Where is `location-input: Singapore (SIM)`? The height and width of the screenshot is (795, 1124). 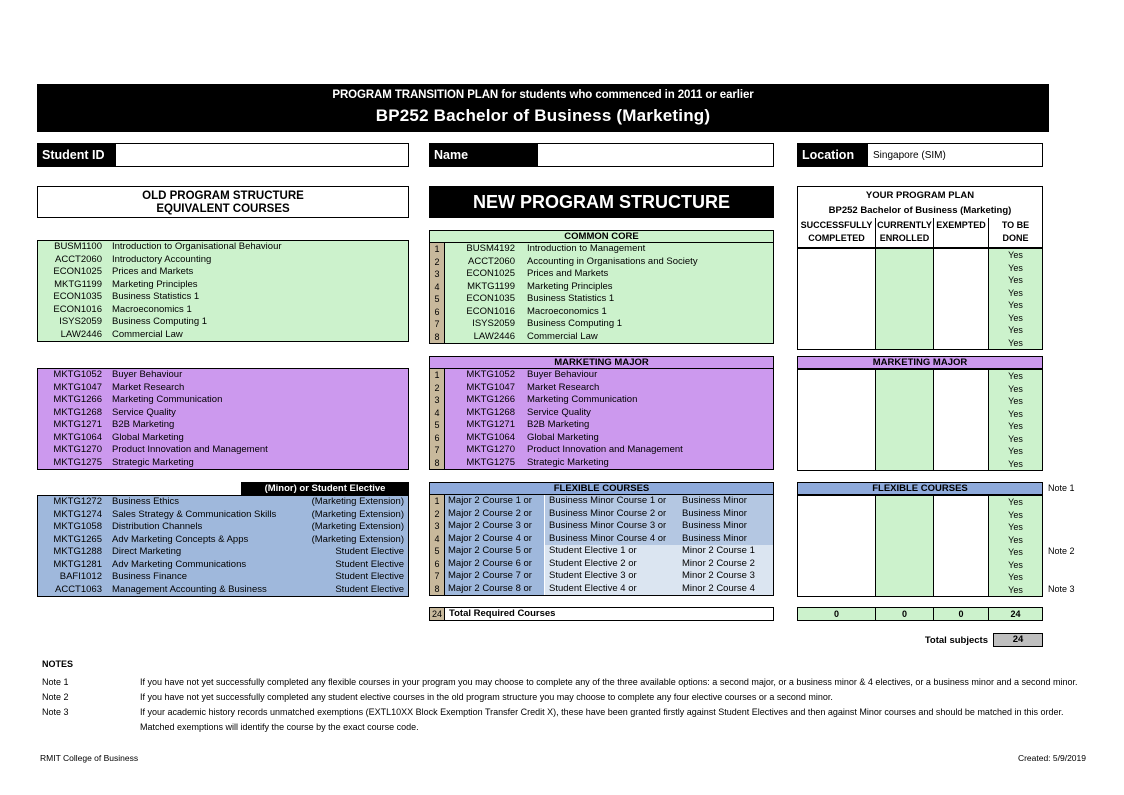 location-input: Singapore (SIM) is located at coordinates (955, 155).